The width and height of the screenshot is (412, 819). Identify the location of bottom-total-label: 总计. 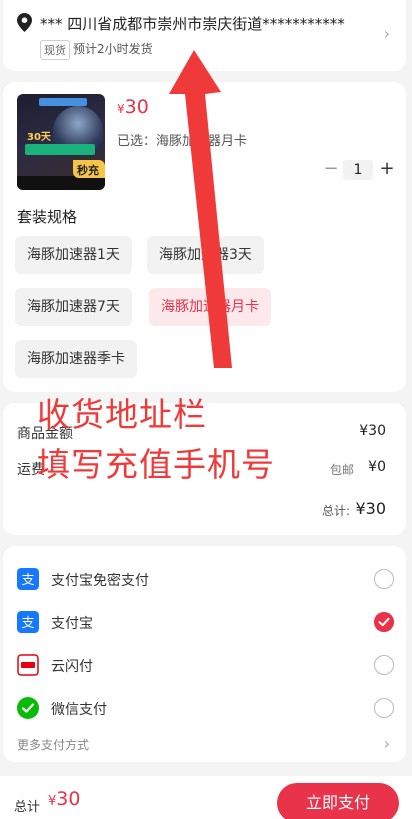
(27, 807).